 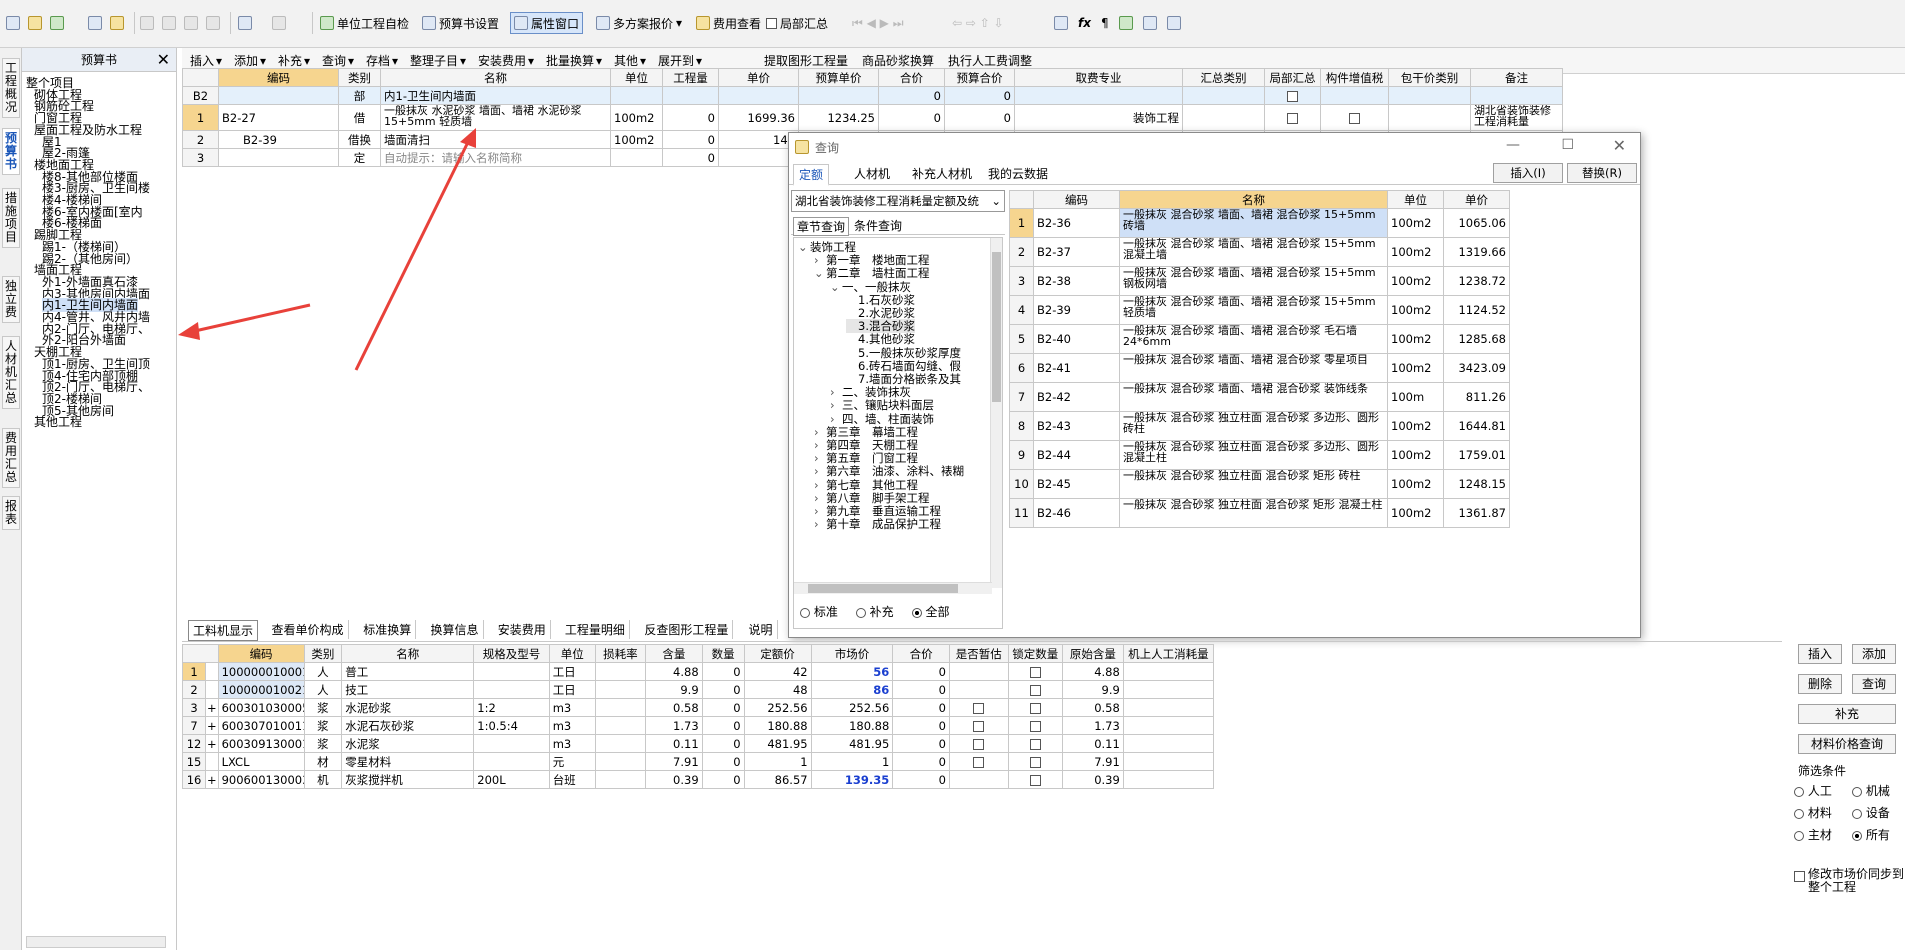 I want to click on maximize-icon: ☐, so click(x=1567, y=145).